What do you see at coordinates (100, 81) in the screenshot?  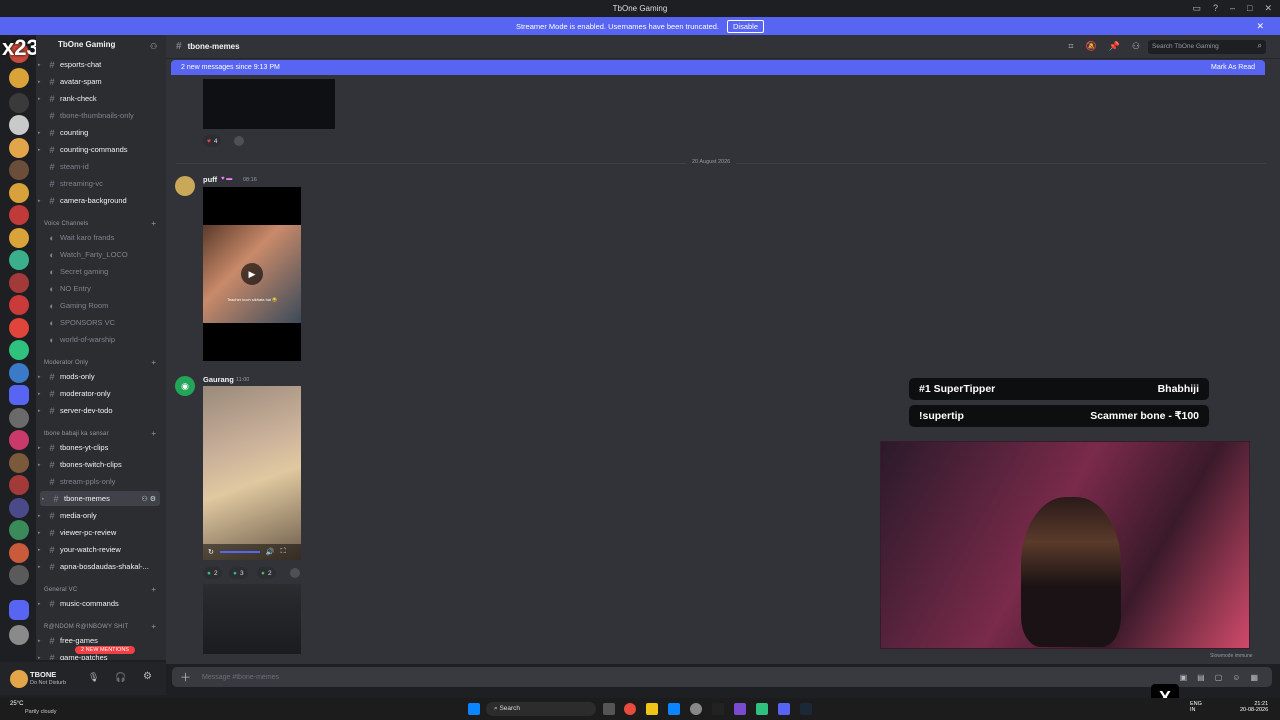 I see `channel-item: ▸ # avatar-spam` at bounding box center [100, 81].